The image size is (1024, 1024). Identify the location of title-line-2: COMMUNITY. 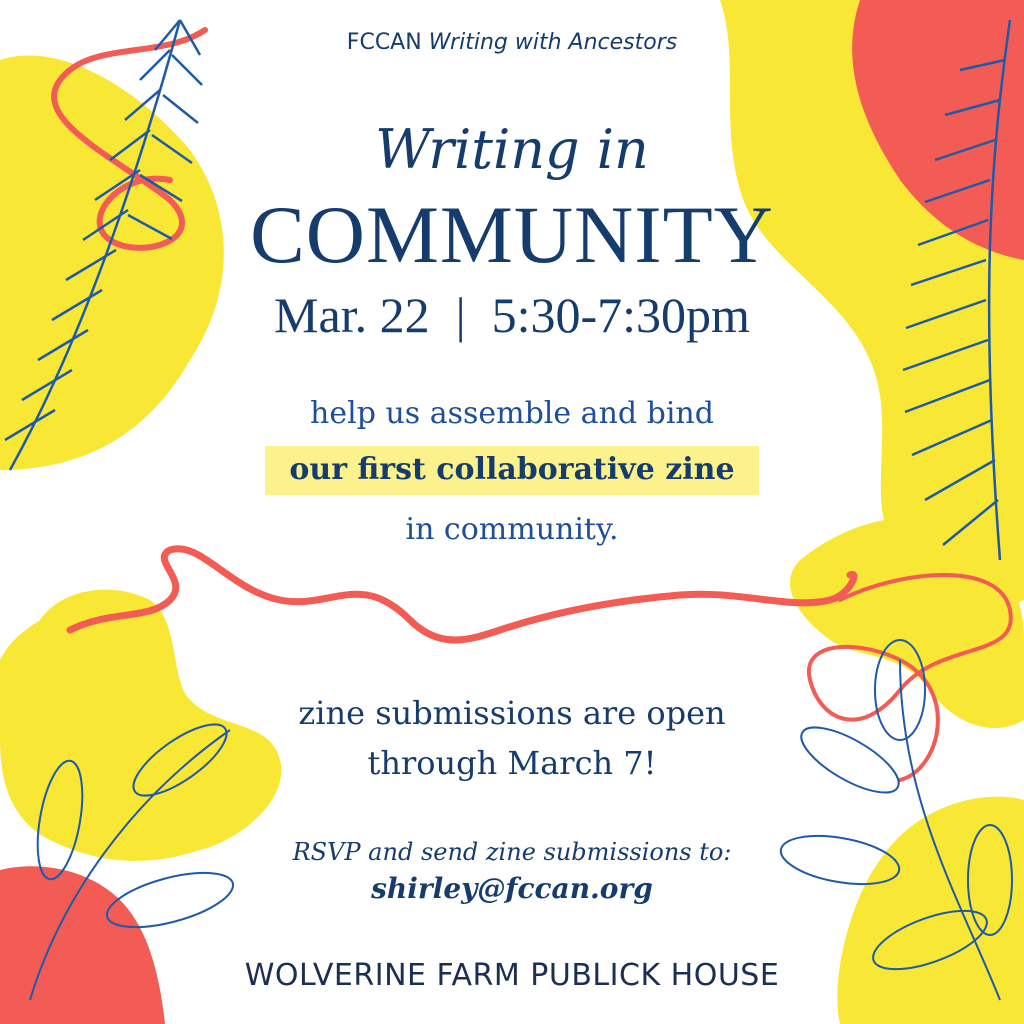
(512, 234).